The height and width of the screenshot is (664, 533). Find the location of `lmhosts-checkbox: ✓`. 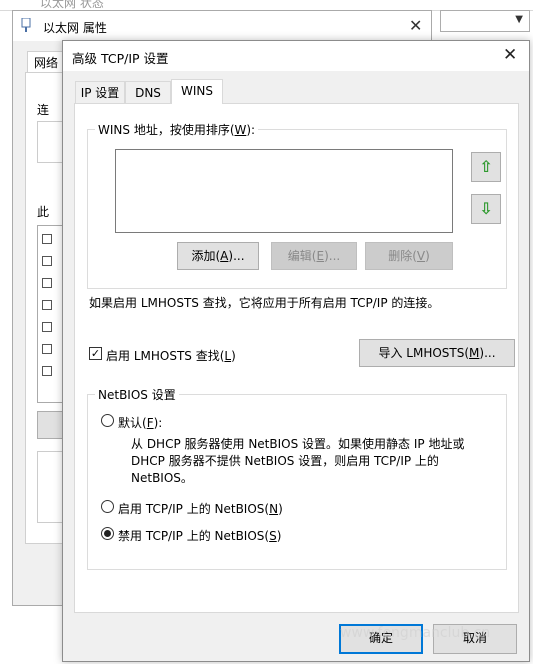

lmhosts-checkbox: ✓ is located at coordinates (95, 353).